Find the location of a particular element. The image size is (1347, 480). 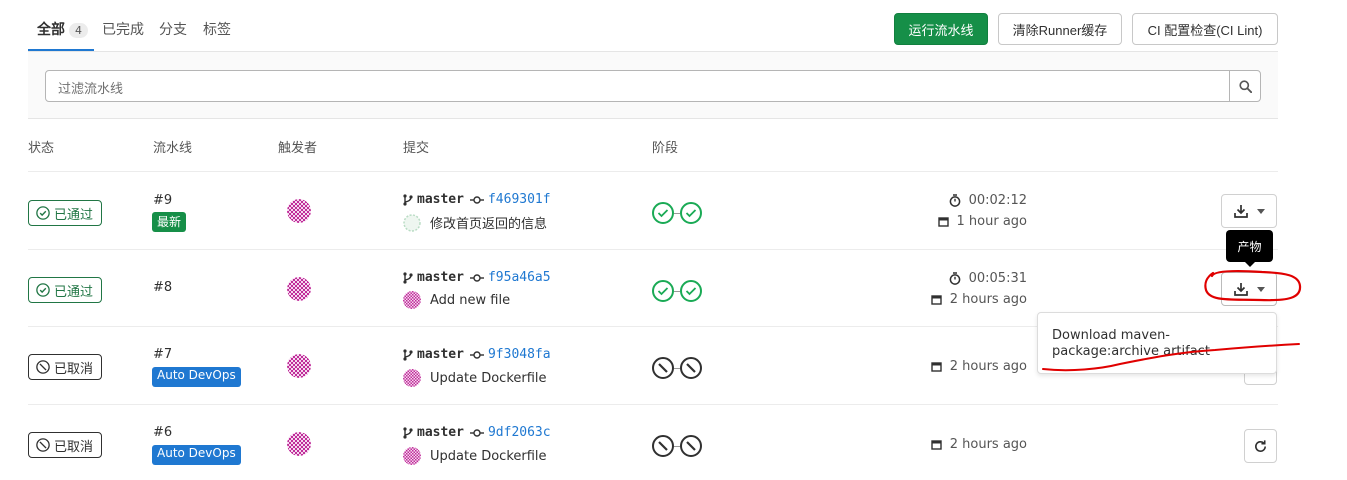

commit-title-link: 修改首页返回的信息 is located at coordinates (488, 222).